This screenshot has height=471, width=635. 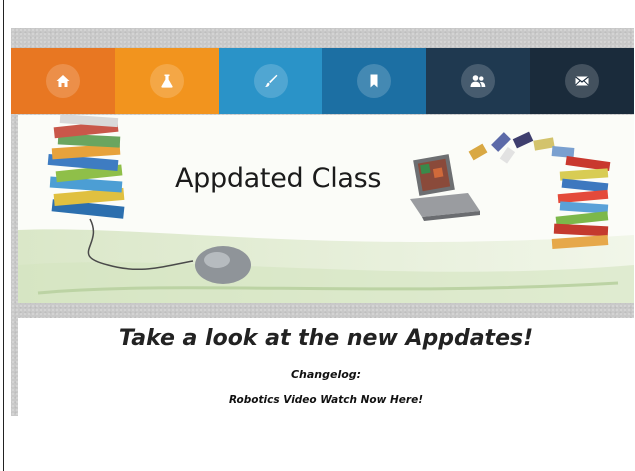 I want to click on home-icon, so click(x=62, y=81).